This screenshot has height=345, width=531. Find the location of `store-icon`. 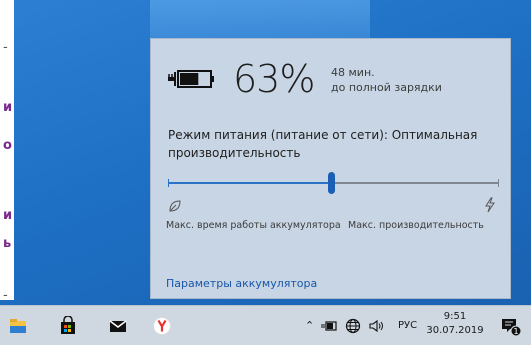

store-icon is located at coordinates (68, 326).